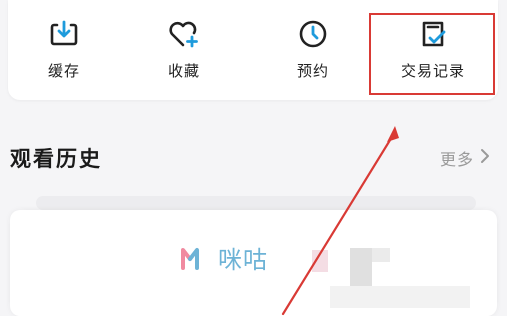 This screenshot has width=507, height=316. What do you see at coordinates (340, 221) in the screenshot?
I see `annotation-arrow` at bounding box center [340, 221].